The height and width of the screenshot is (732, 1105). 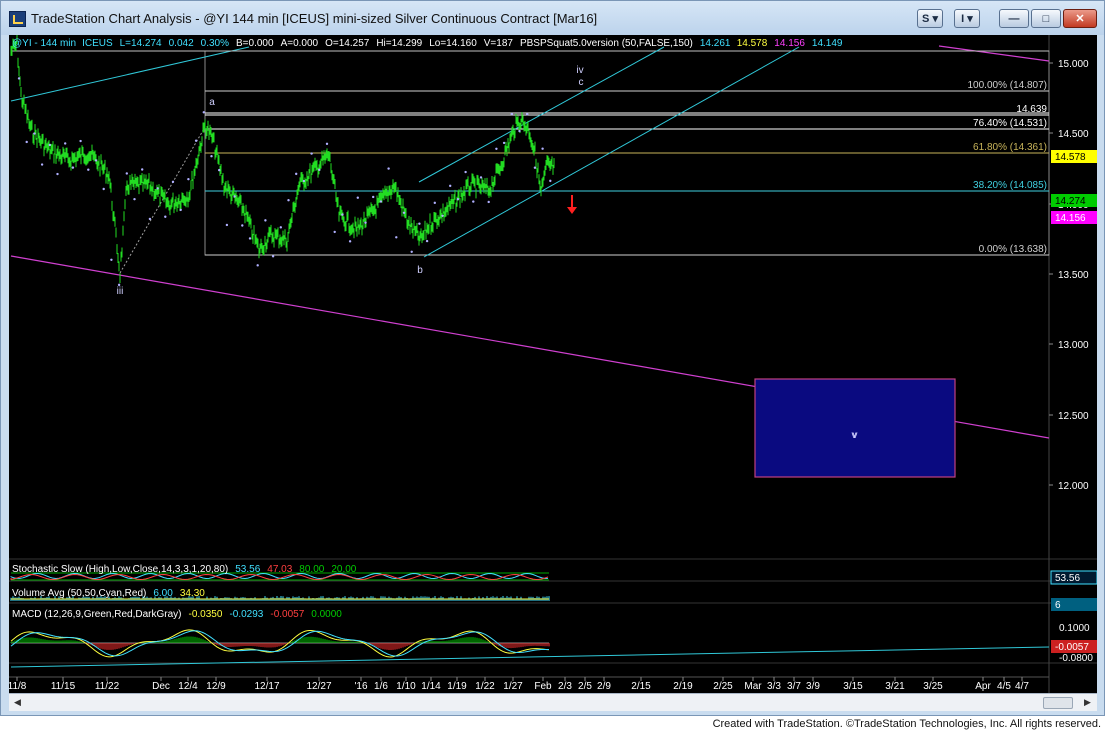 What do you see at coordinates (1010, 185) in the screenshot?
I see `fib-level-label: 38.20% (14.085)` at bounding box center [1010, 185].